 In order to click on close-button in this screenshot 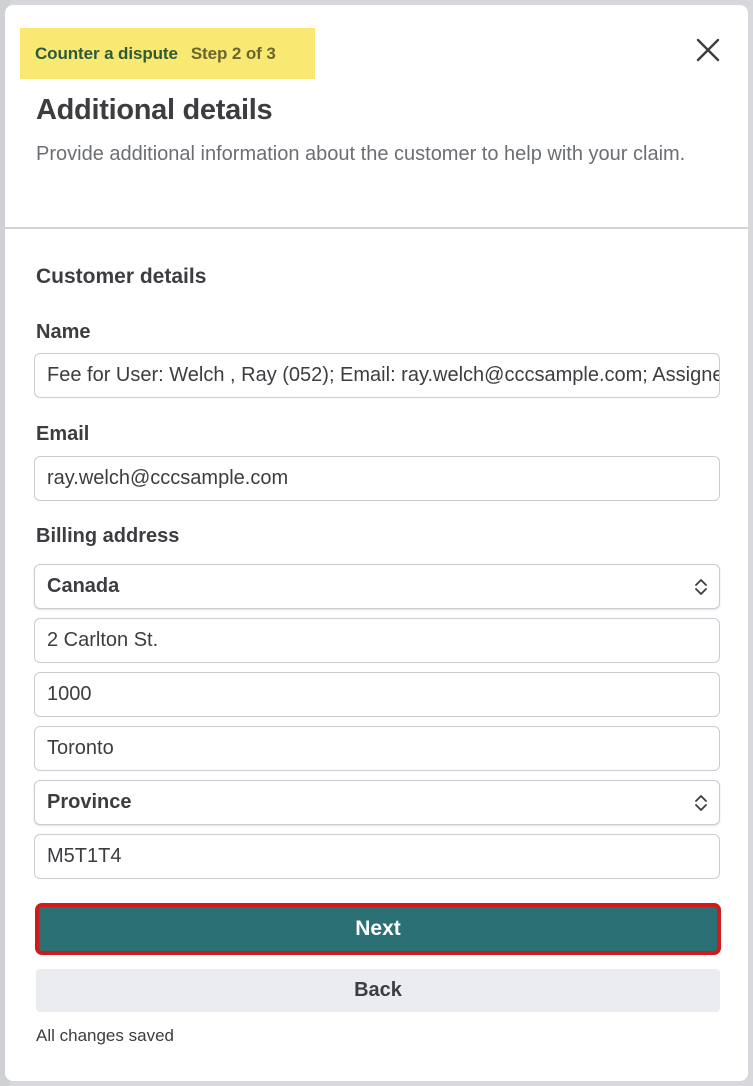, I will do `click(708, 50)`.